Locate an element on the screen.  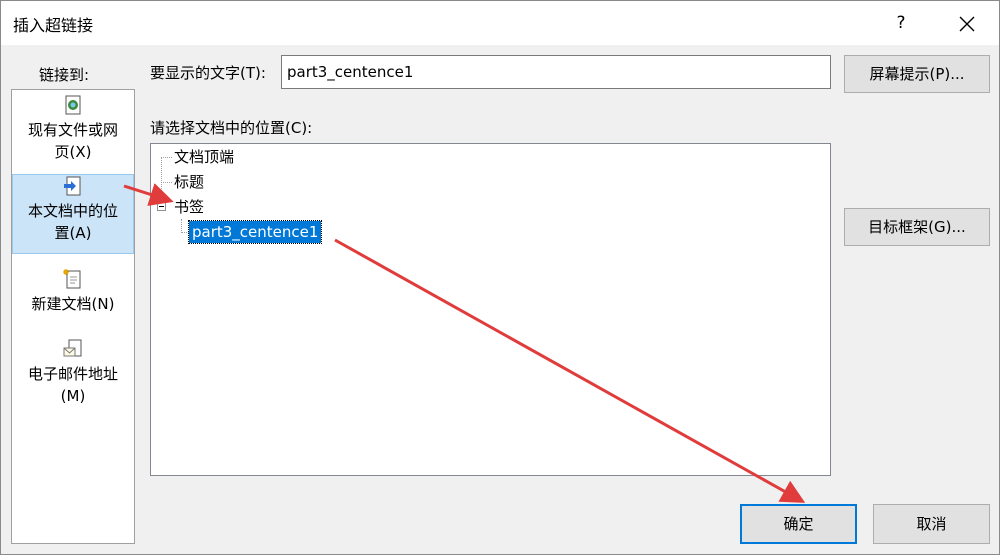
tree-item-bookmarks: 书签 is located at coordinates (189, 207).